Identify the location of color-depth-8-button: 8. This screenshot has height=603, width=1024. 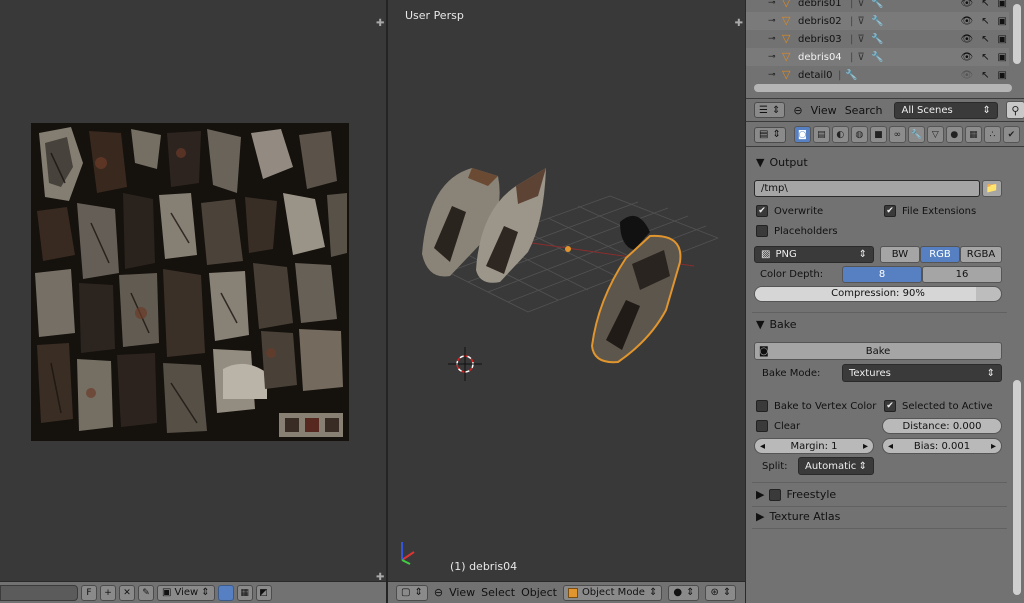
(882, 274).